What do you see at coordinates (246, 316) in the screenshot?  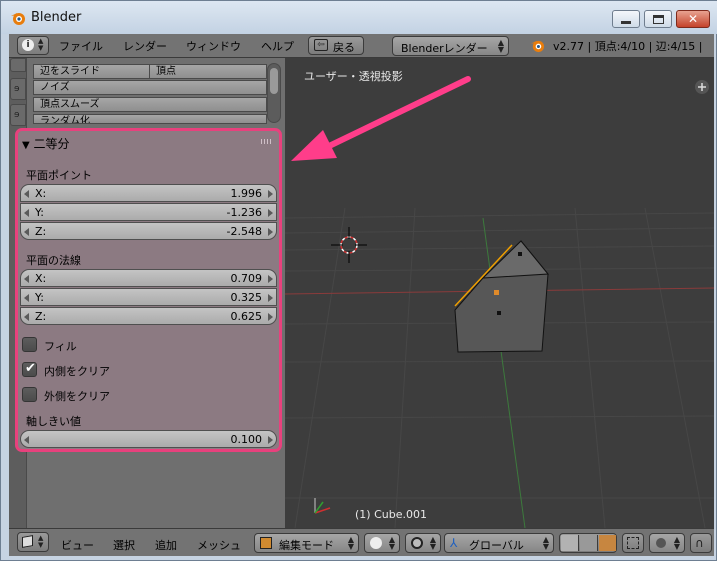 I see `field-value: 0.625` at bounding box center [246, 316].